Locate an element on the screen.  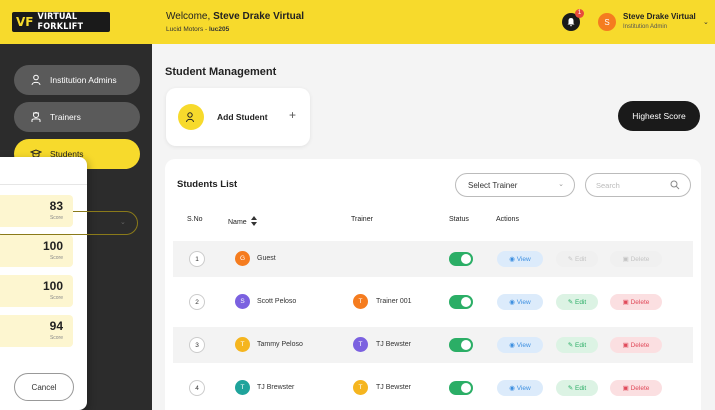
row-number: 3 is located at coordinates (197, 345).